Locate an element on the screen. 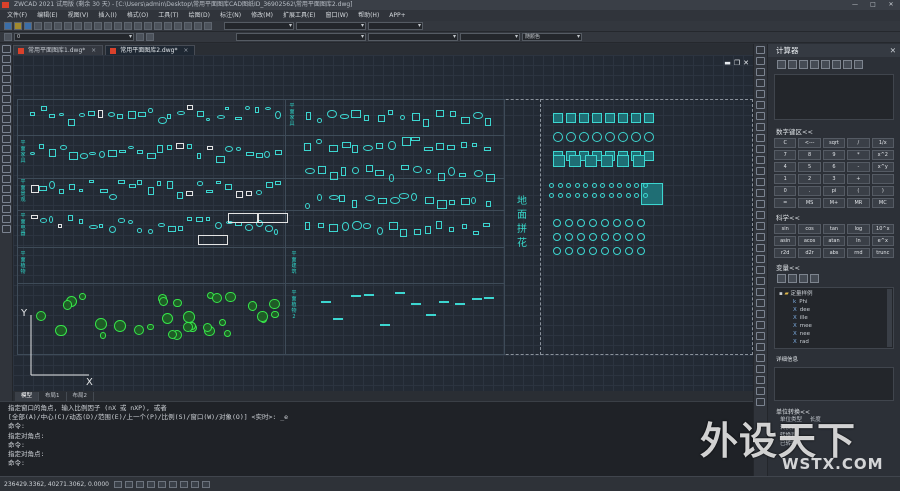 The height and width of the screenshot is (491, 900). calc-key: cos is located at coordinates (809, 229).